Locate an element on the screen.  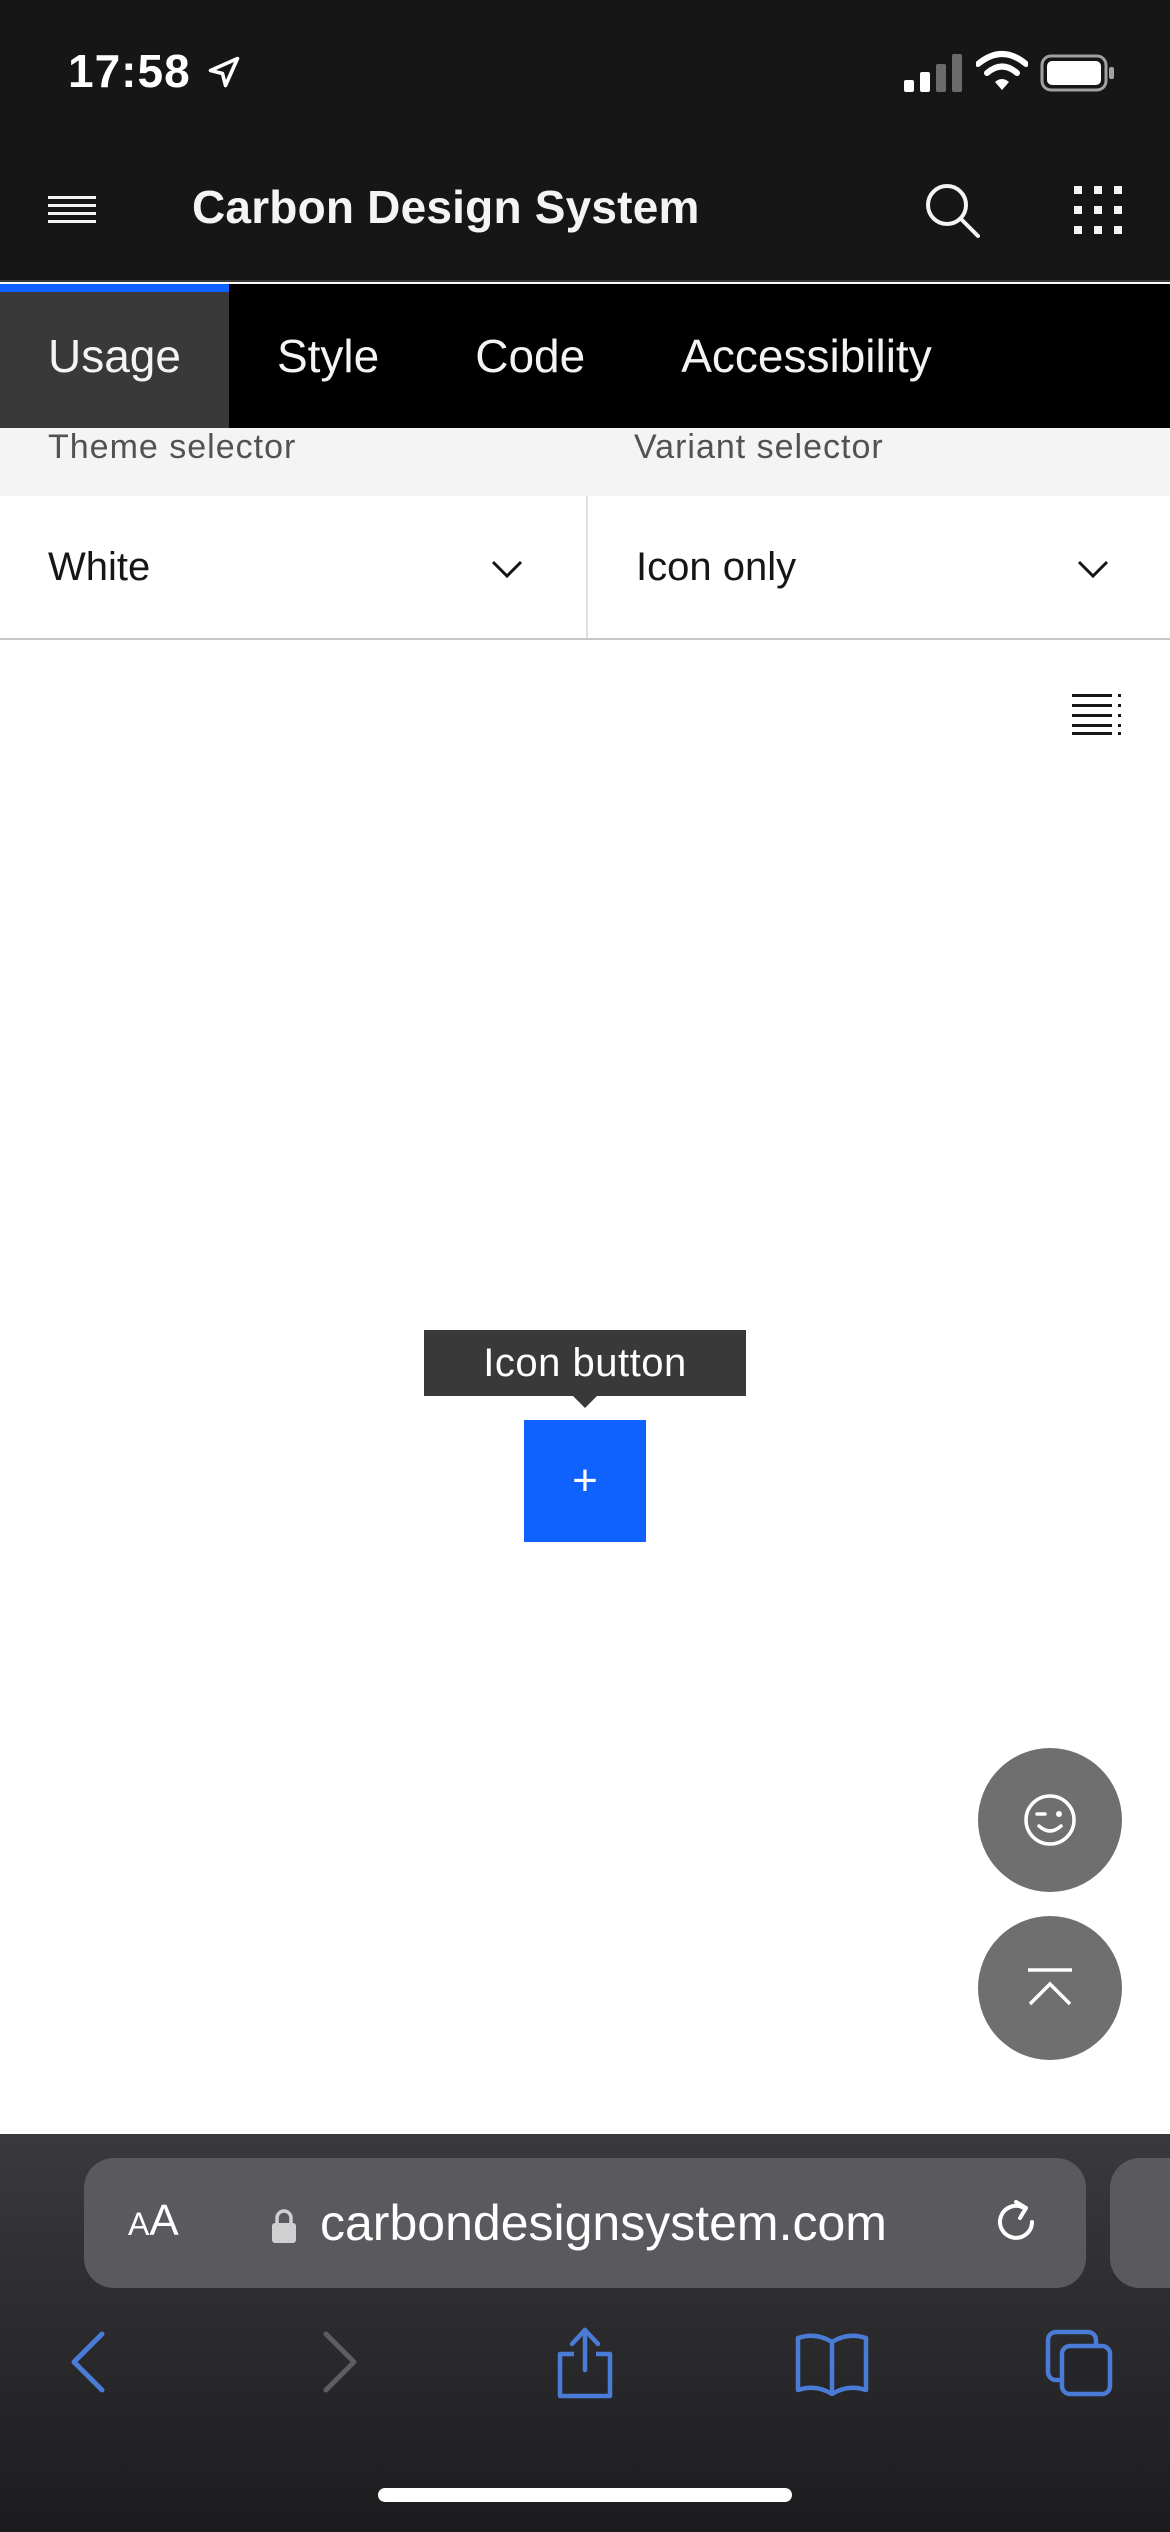
status-bar: 17:58 is located at coordinates (585, 70).